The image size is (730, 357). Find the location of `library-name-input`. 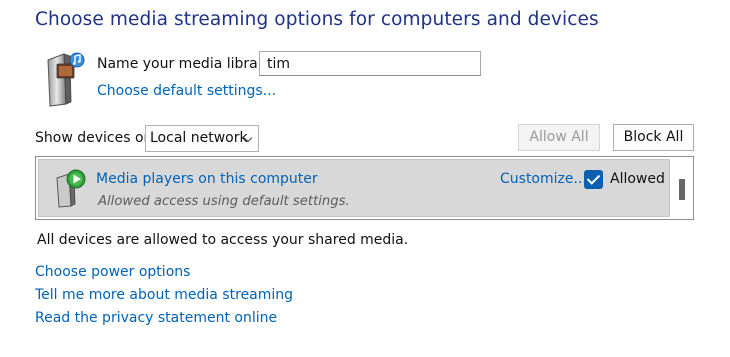

library-name-input is located at coordinates (370, 63).